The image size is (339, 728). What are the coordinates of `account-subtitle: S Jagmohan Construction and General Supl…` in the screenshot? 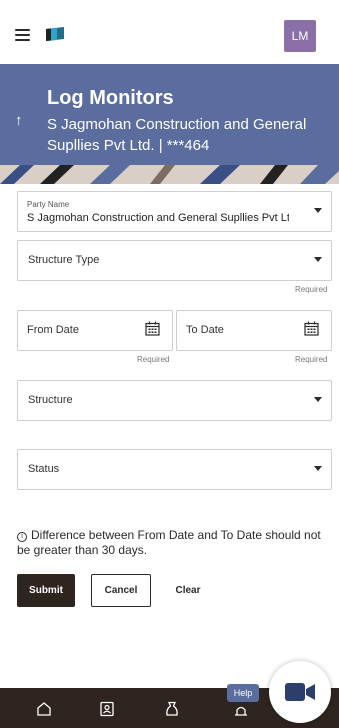 It's located at (177, 135).